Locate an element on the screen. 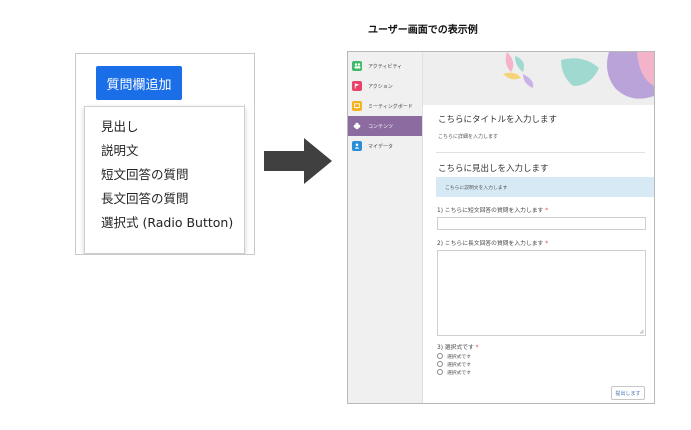  submit-button: 提出します is located at coordinates (628, 393).